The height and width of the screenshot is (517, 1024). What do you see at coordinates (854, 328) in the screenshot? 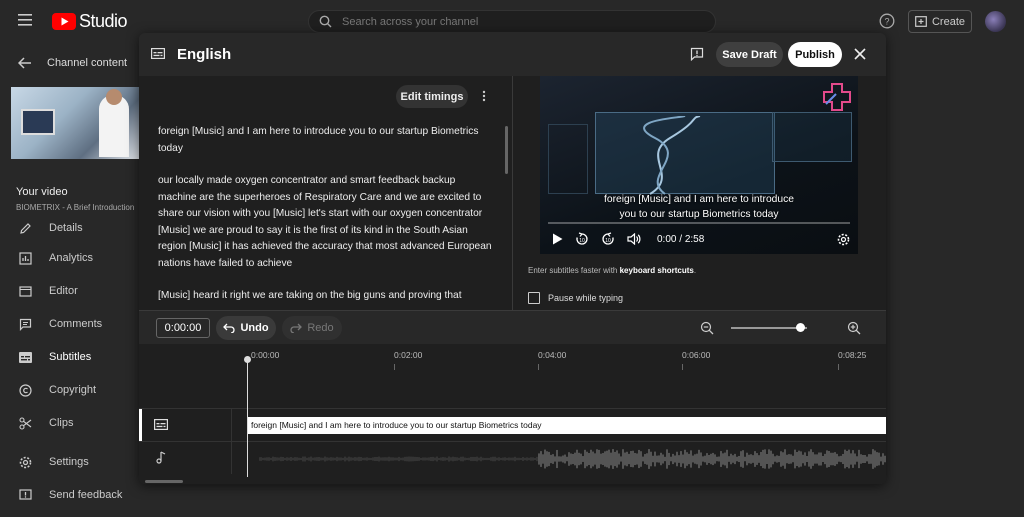
I see `zoom-in-icon` at bounding box center [854, 328].